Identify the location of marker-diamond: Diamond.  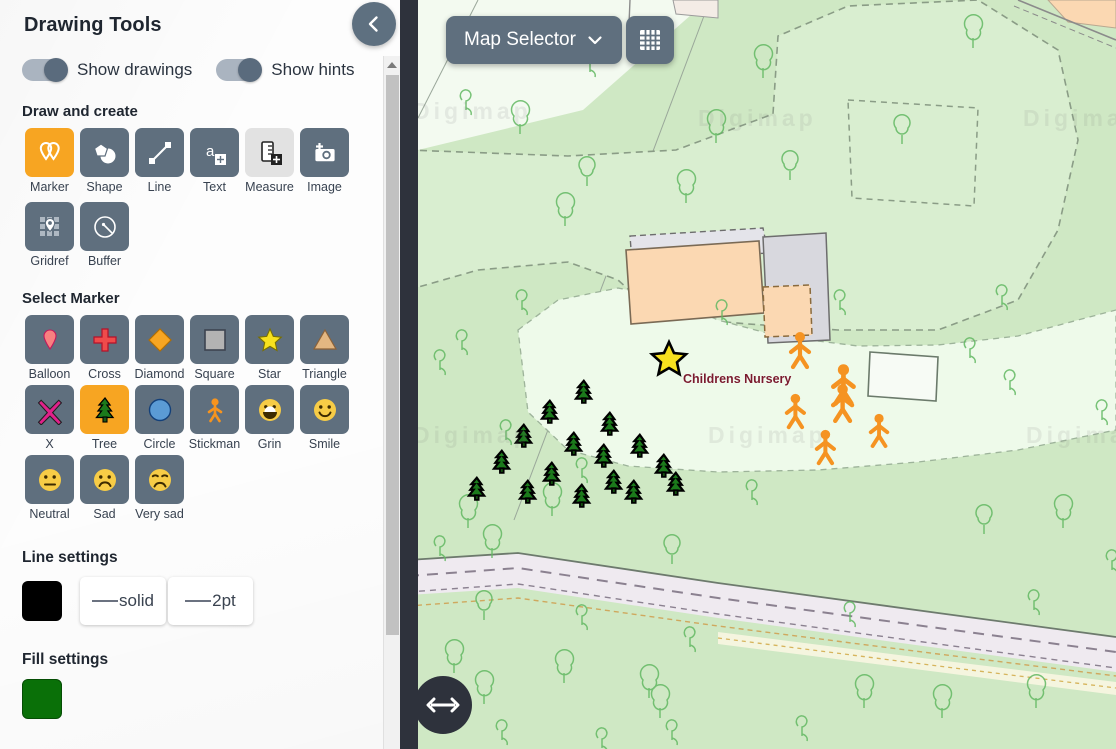
(159, 348).